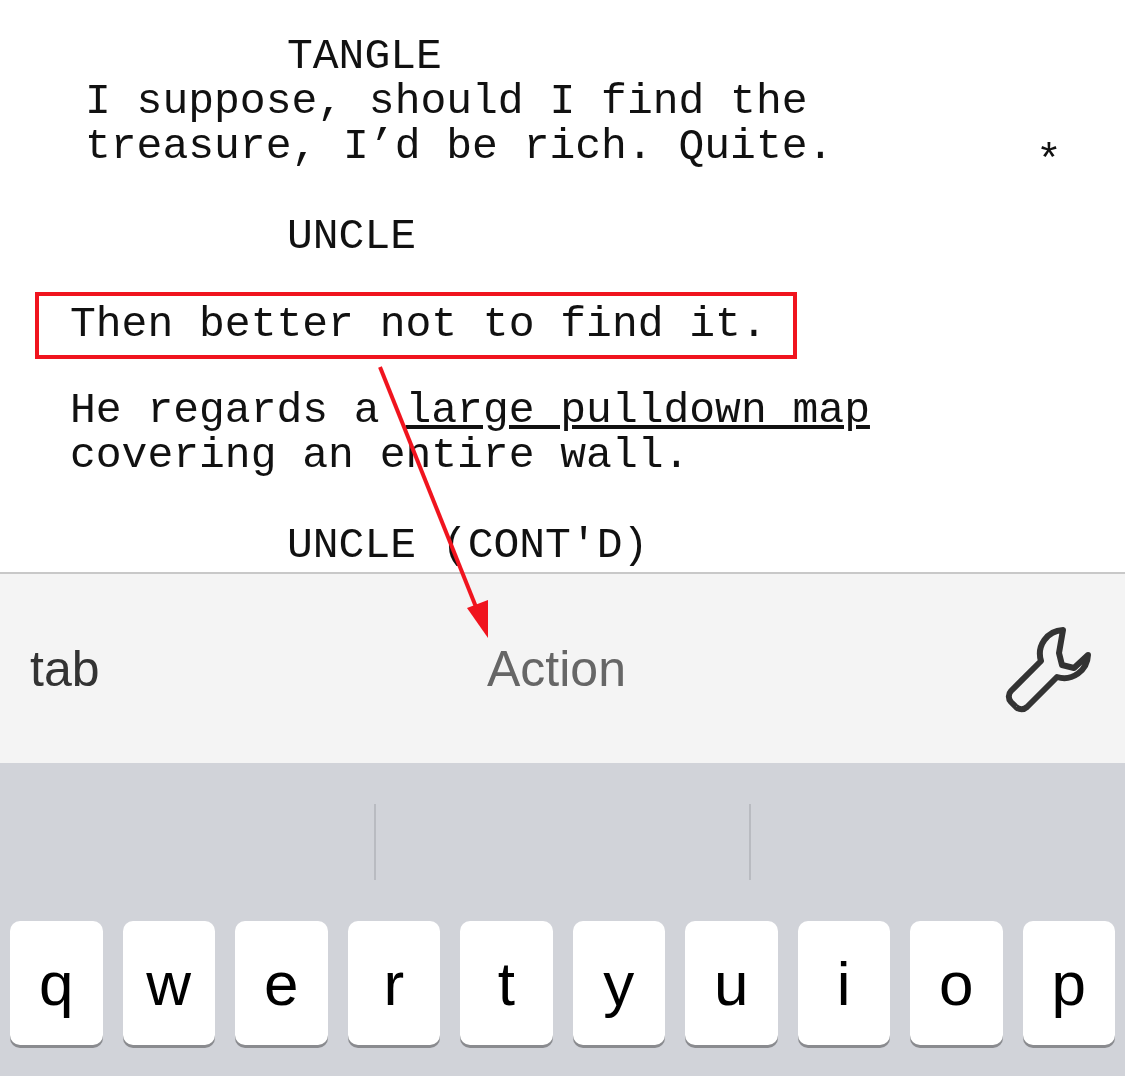 The height and width of the screenshot is (1076, 1125). What do you see at coordinates (364, 56) in the screenshot?
I see `character-name: TANGLE` at bounding box center [364, 56].